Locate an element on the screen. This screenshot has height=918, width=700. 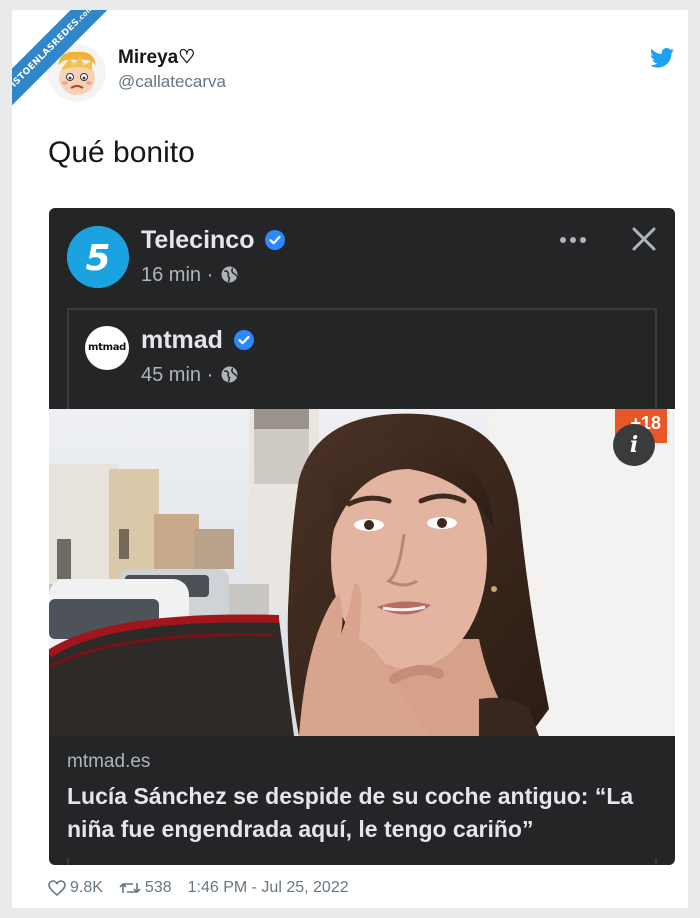
telecinco-logo: 5 is located at coordinates (98, 257).